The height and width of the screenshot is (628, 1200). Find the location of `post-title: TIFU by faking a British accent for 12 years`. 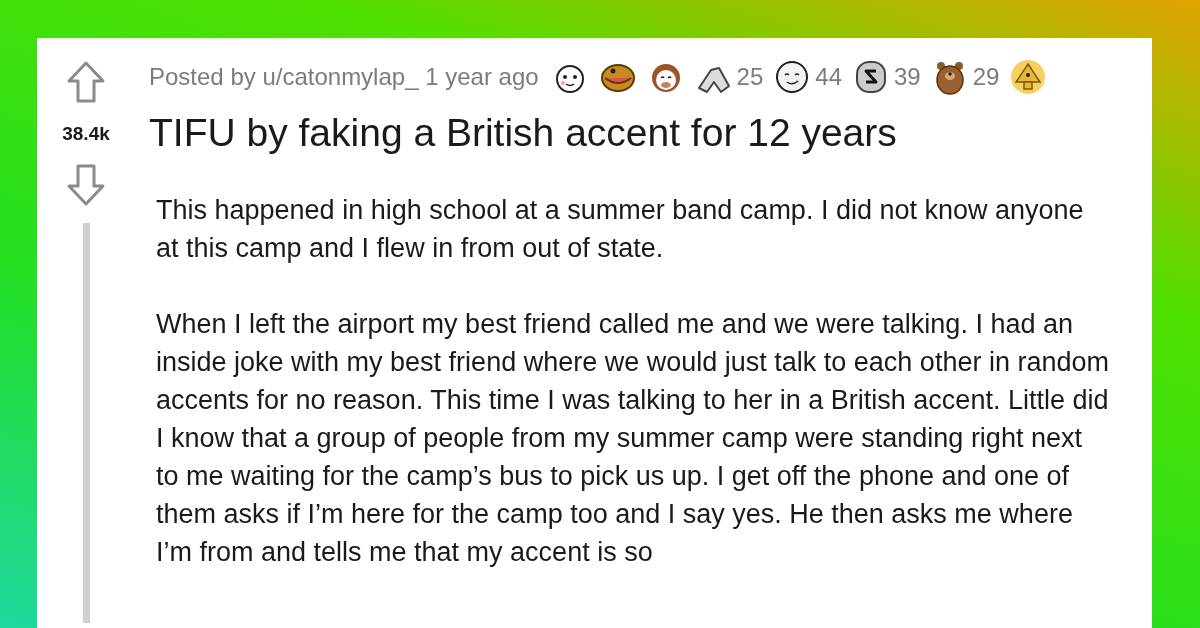

post-title: TIFU by faking a British accent for 12 years is located at coordinates (523, 133).